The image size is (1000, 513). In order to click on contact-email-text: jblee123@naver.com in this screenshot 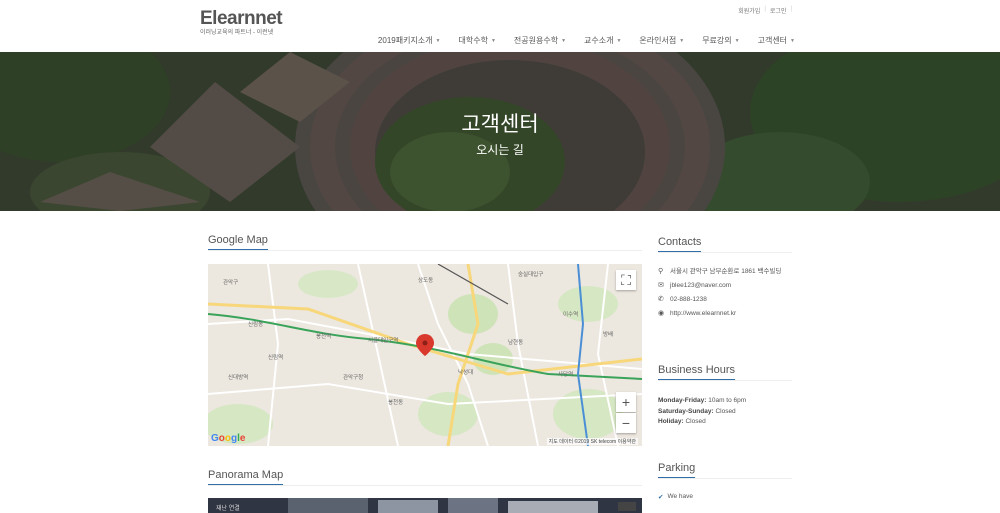, I will do `click(700, 285)`.